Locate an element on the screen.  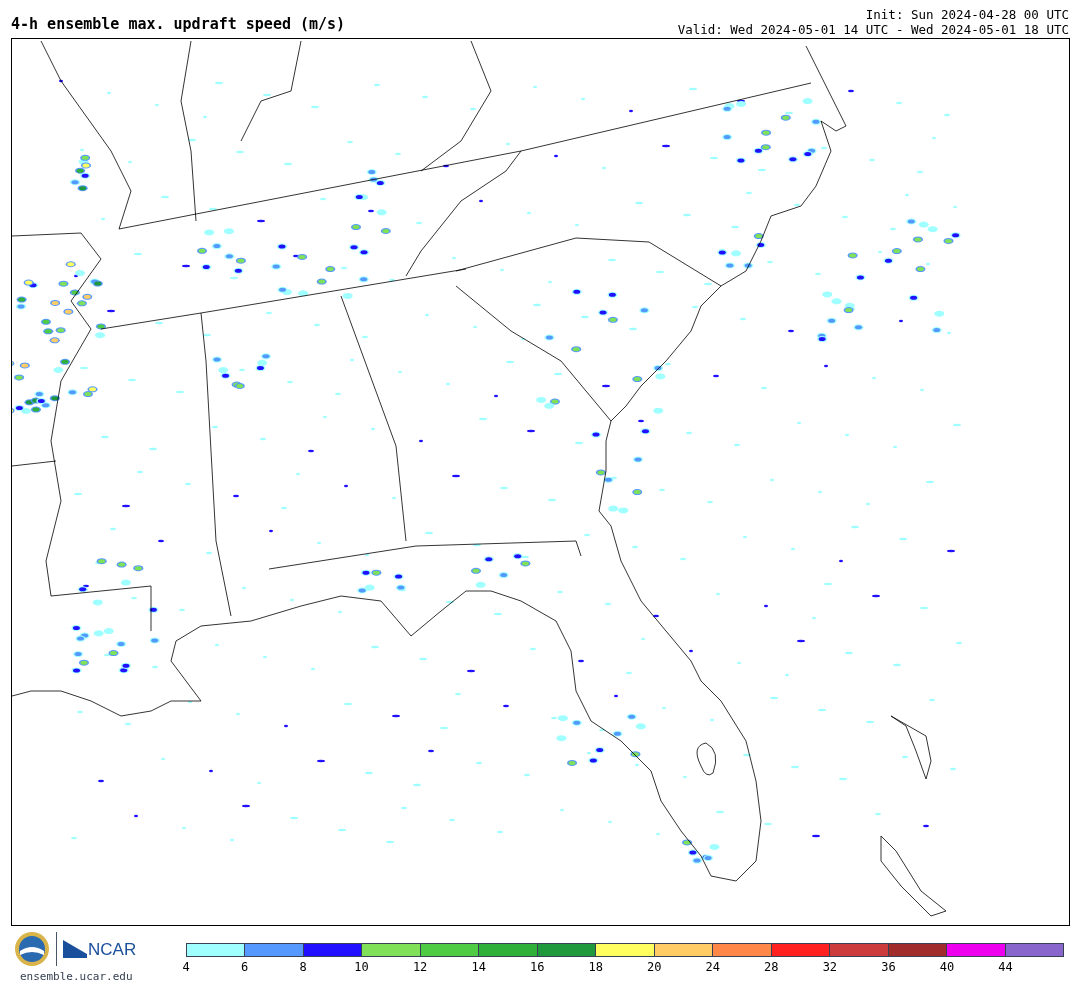
tick-label: 28 is located at coordinates (771, 967).